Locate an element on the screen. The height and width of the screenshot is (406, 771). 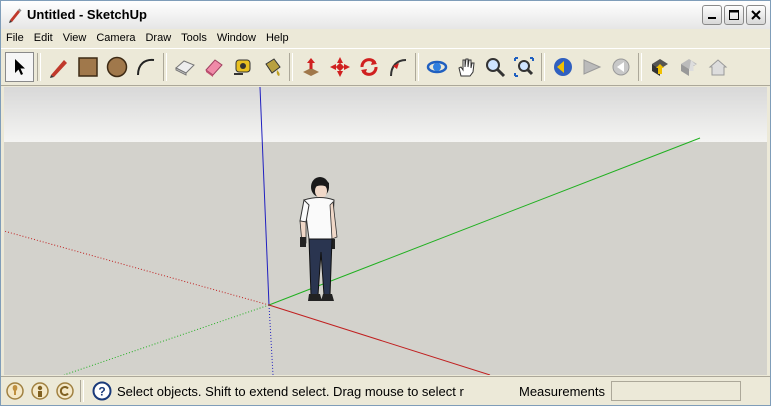
copyright-icon is located at coordinates (65, 391).